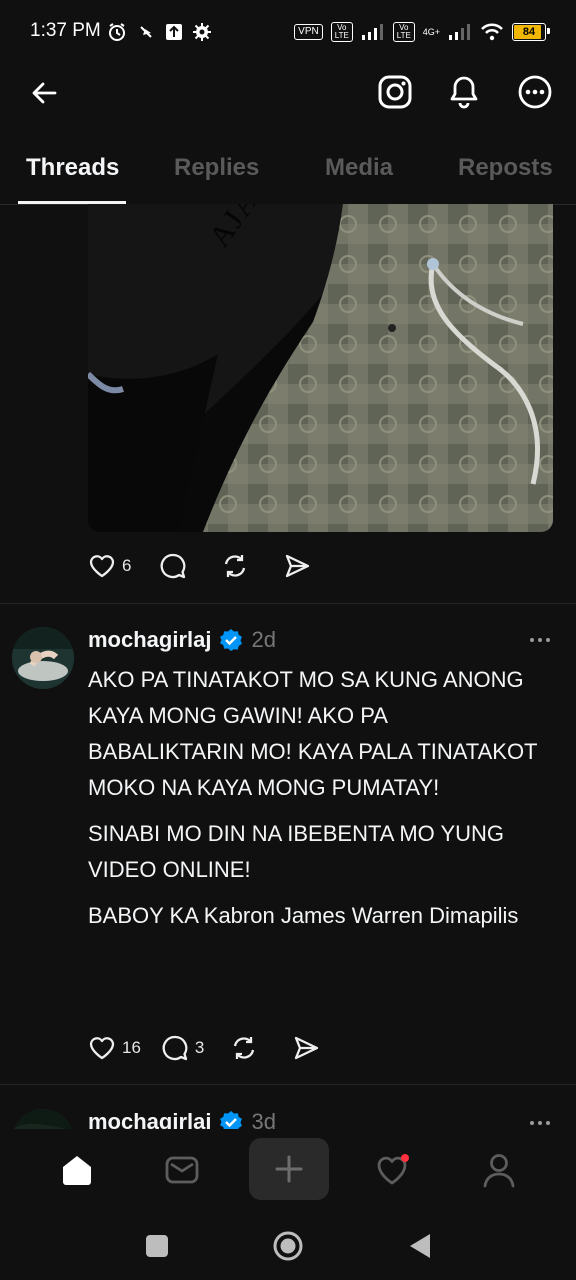 The image size is (576, 1280). I want to click on home-icon, so click(77, 1170).